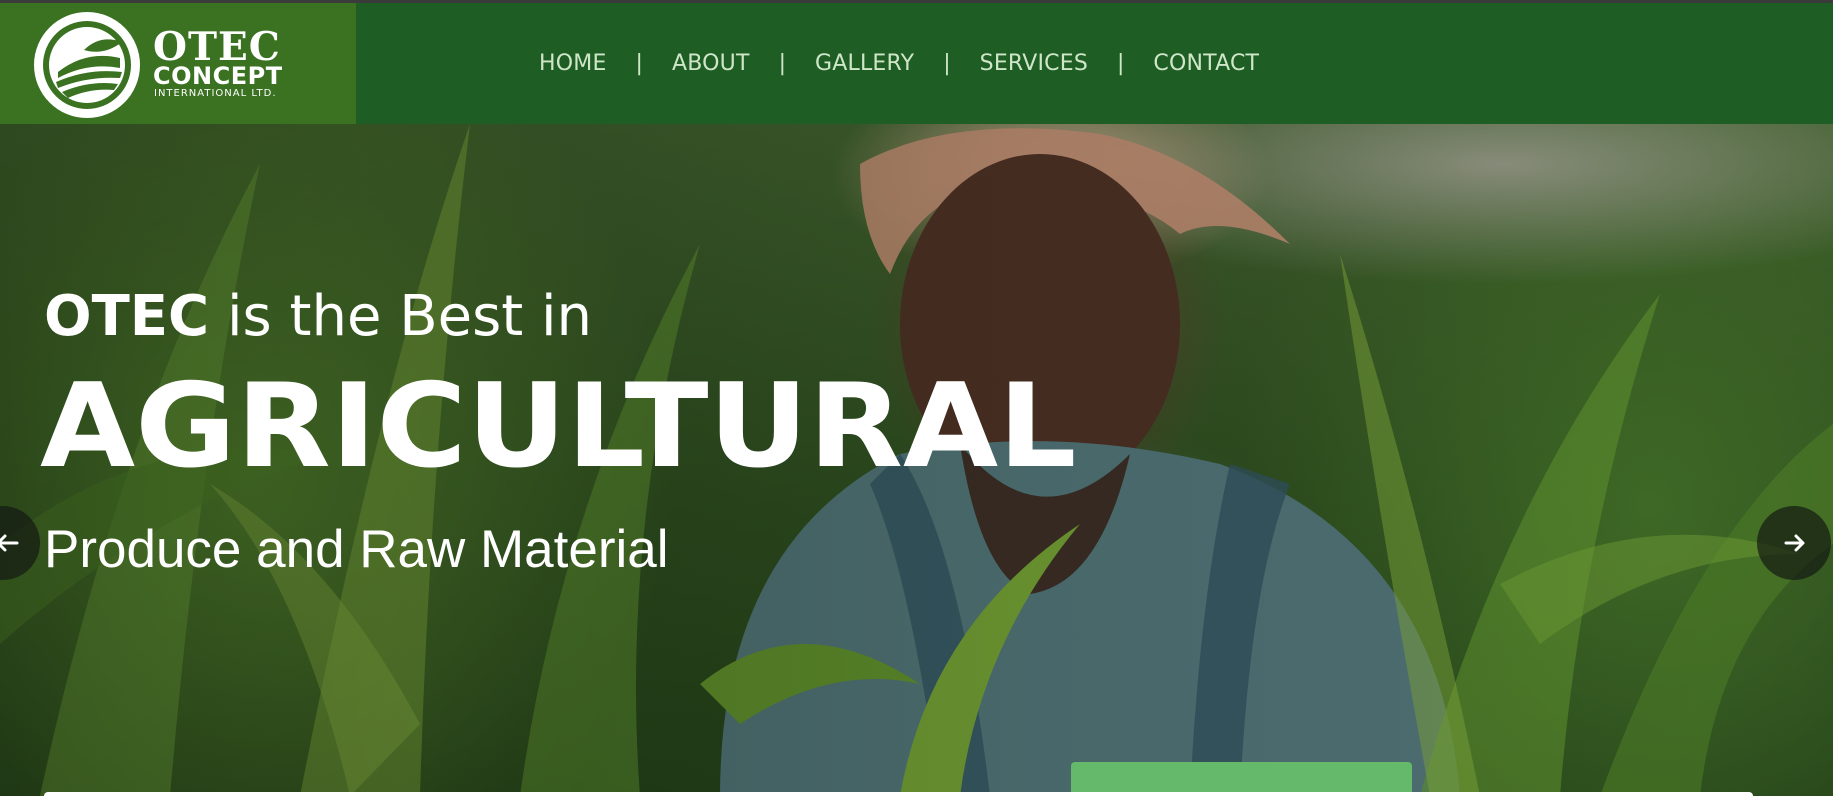 The width and height of the screenshot is (1833, 796). I want to click on hero-intro: OTEC is the Best in, so click(318, 317).